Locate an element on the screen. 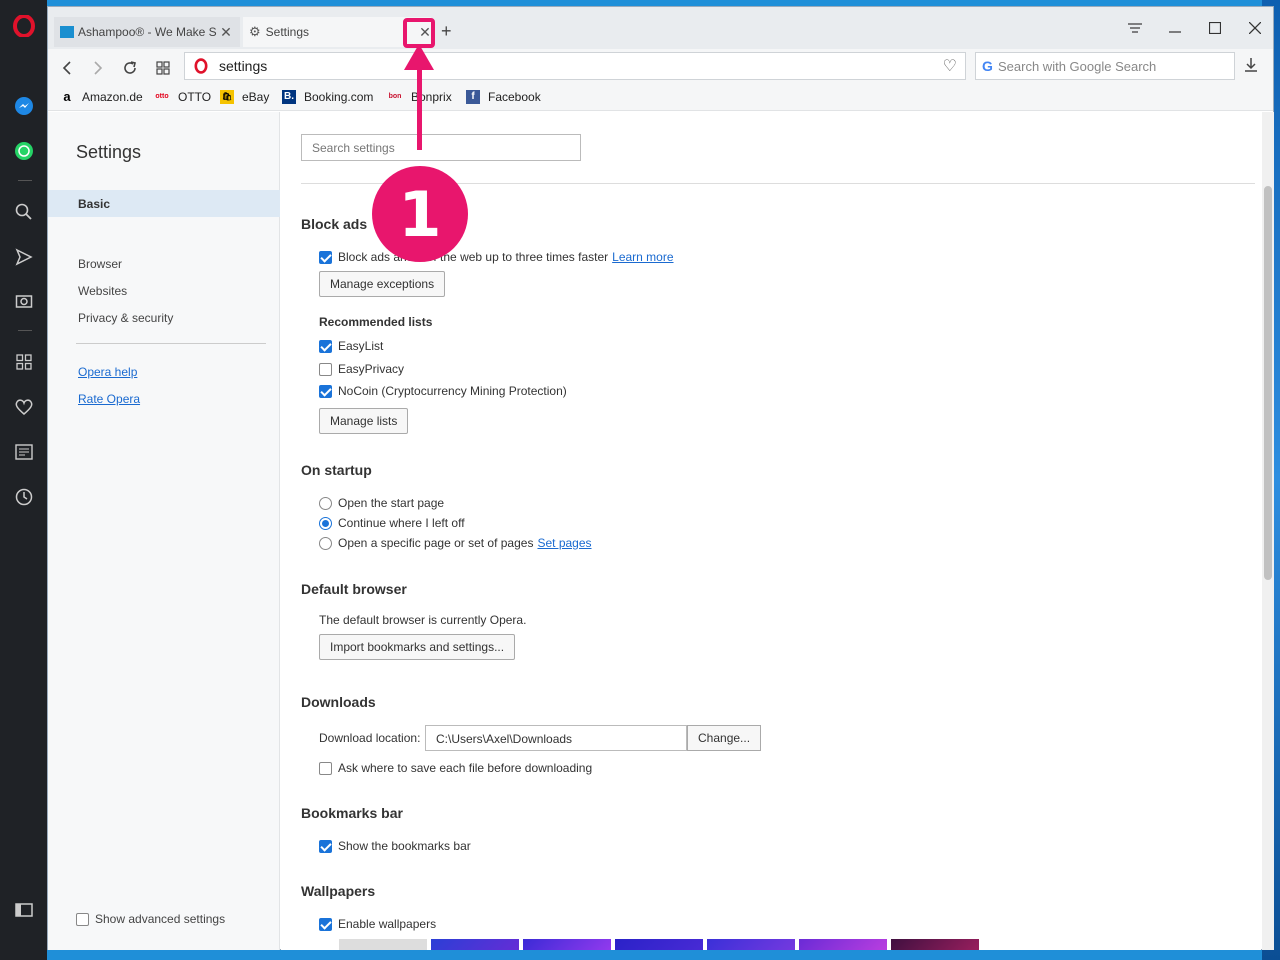 The height and width of the screenshot is (960, 1280). whatsapp-icon is located at coordinates (24, 151).